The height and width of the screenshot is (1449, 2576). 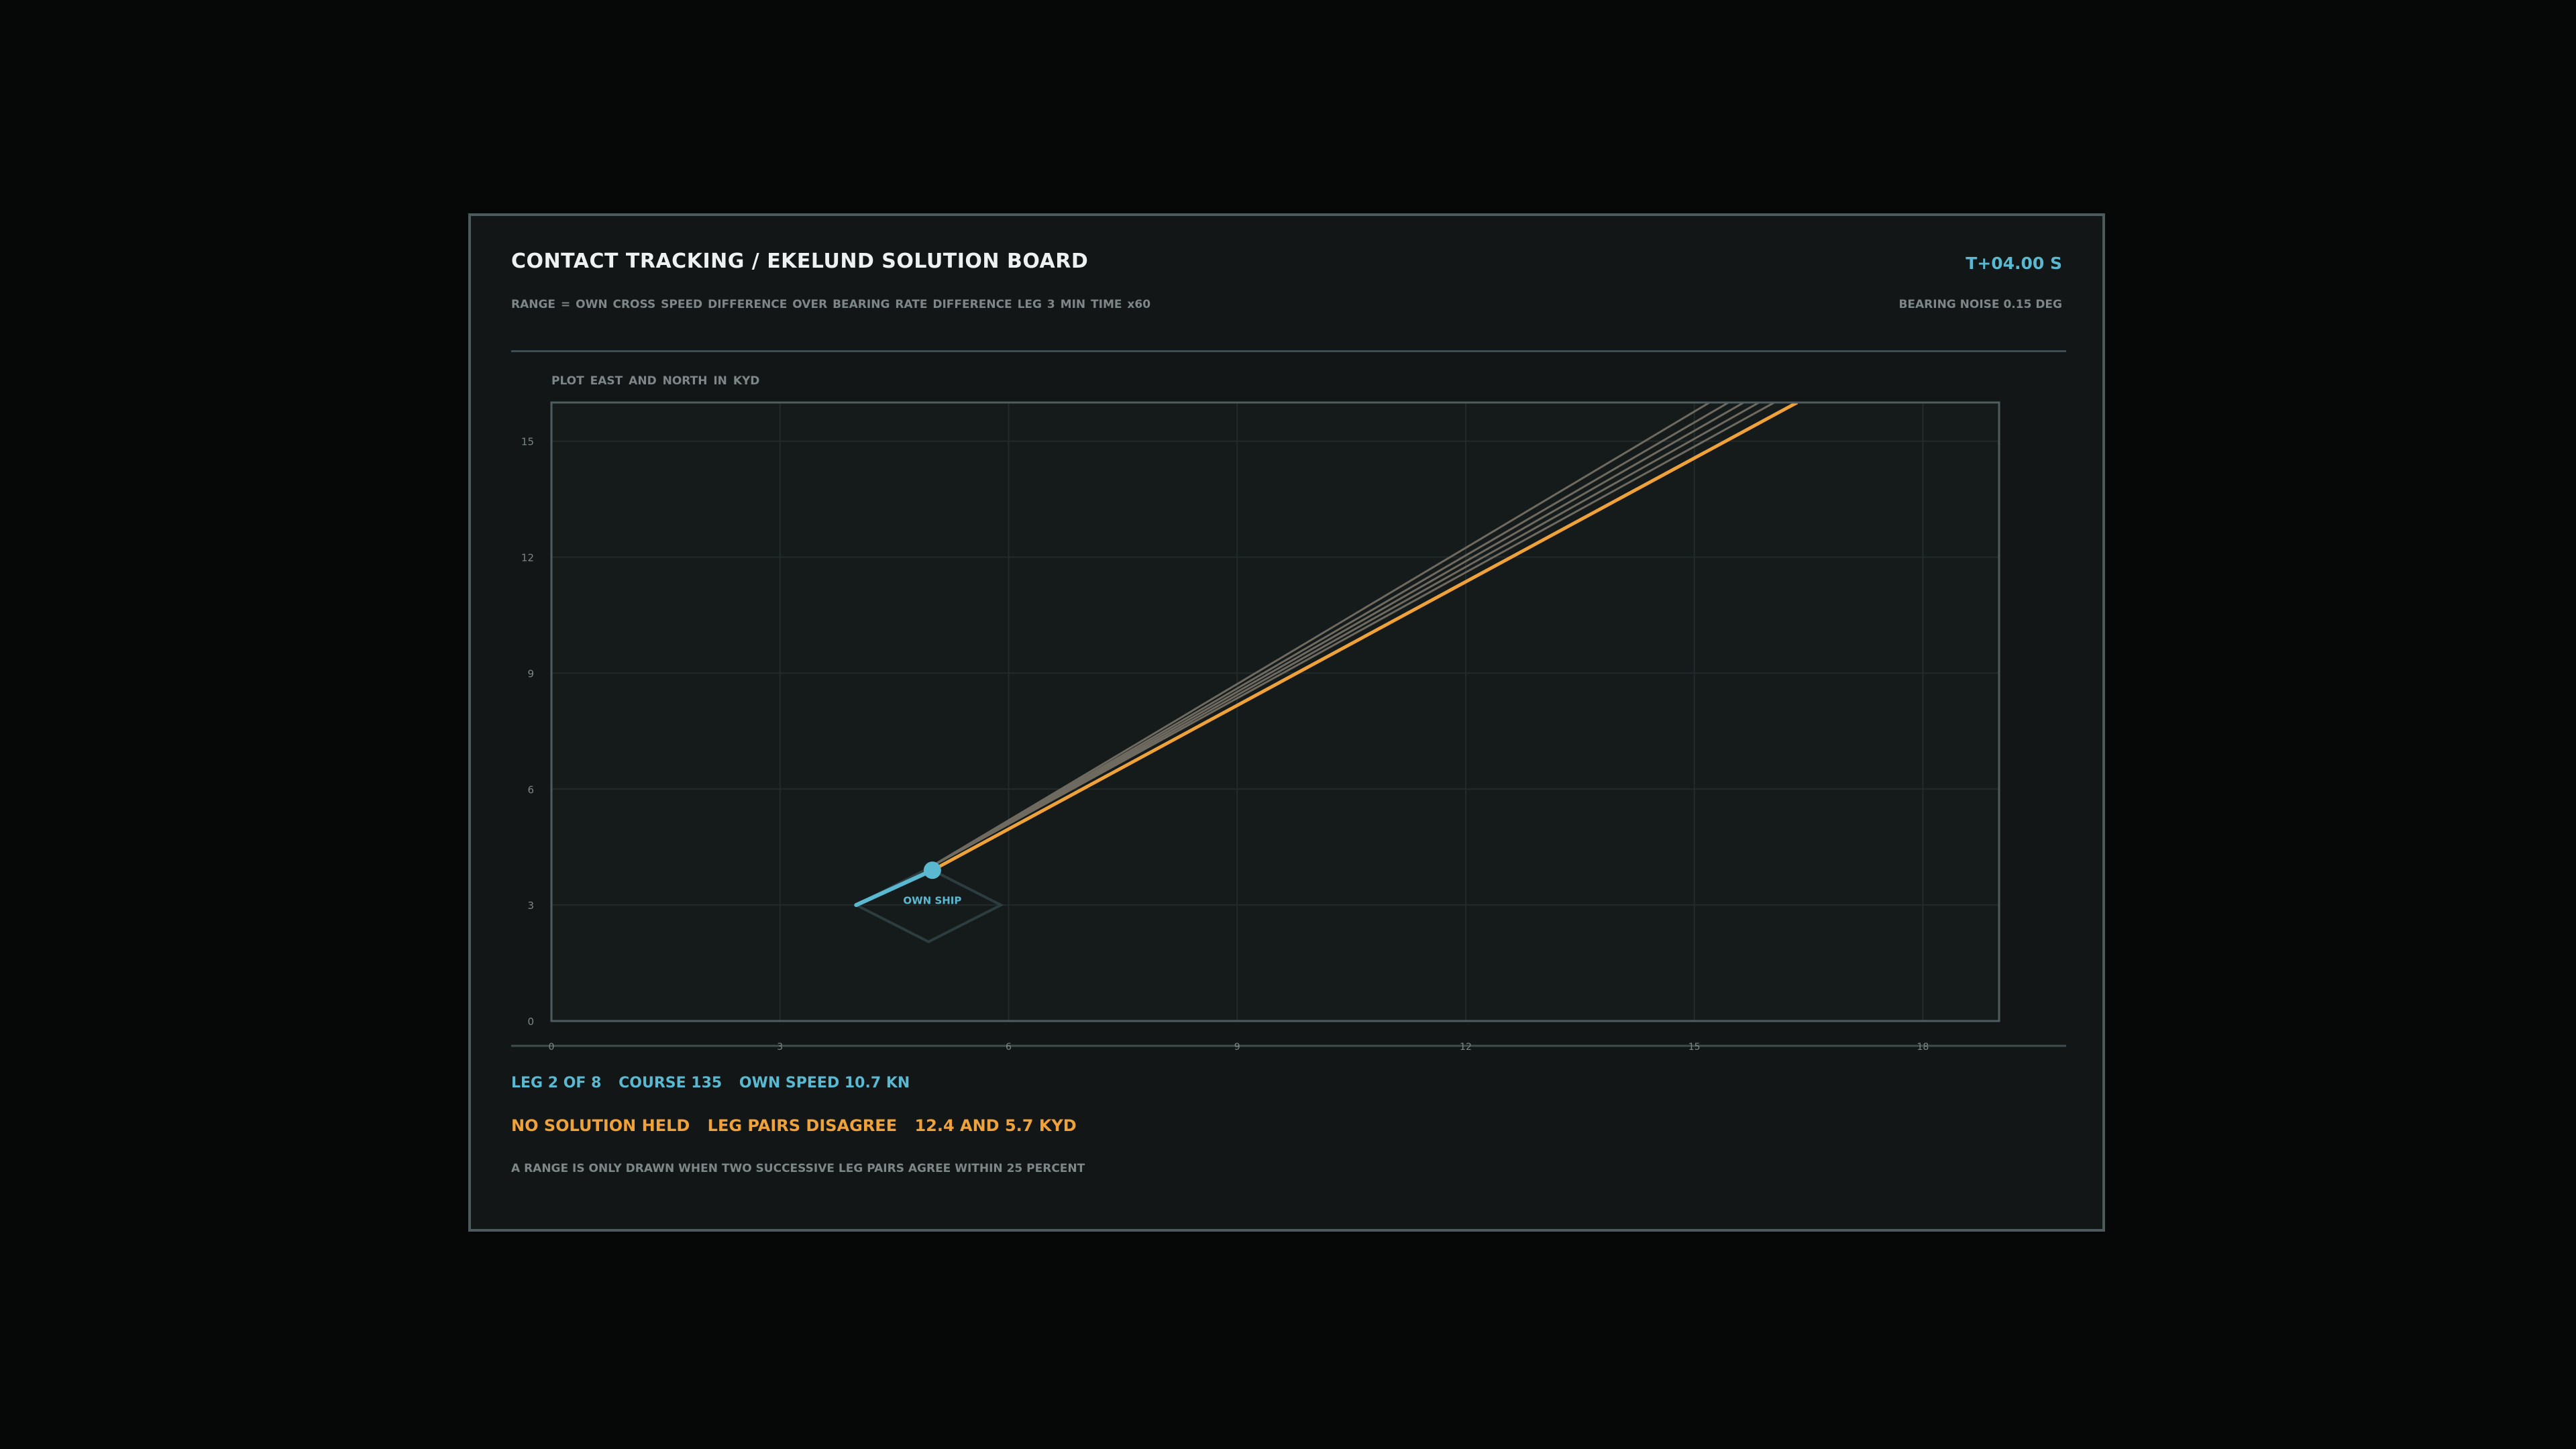 I want to click on leg-pairs-disagree-label: LEG PAIRS DISAGREE, so click(x=802, y=1125).